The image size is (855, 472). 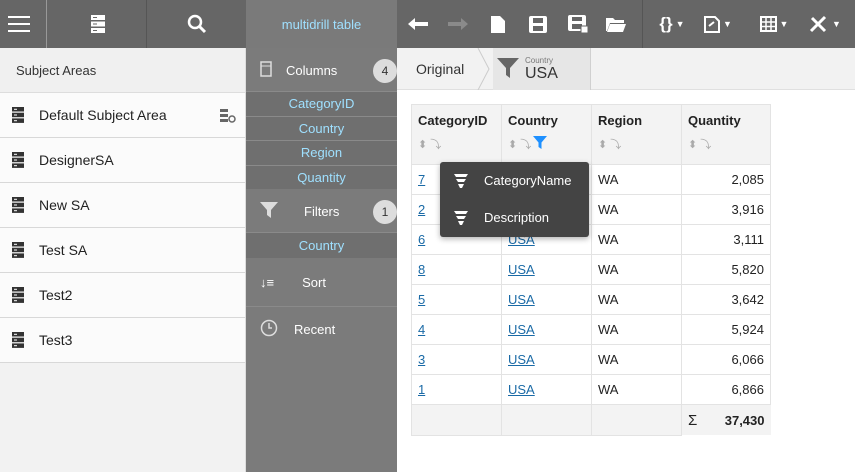 What do you see at coordinates (321, 103) in the screenshot?
I see `column-field-item: CategoryID` at bounding box center [321, 103].